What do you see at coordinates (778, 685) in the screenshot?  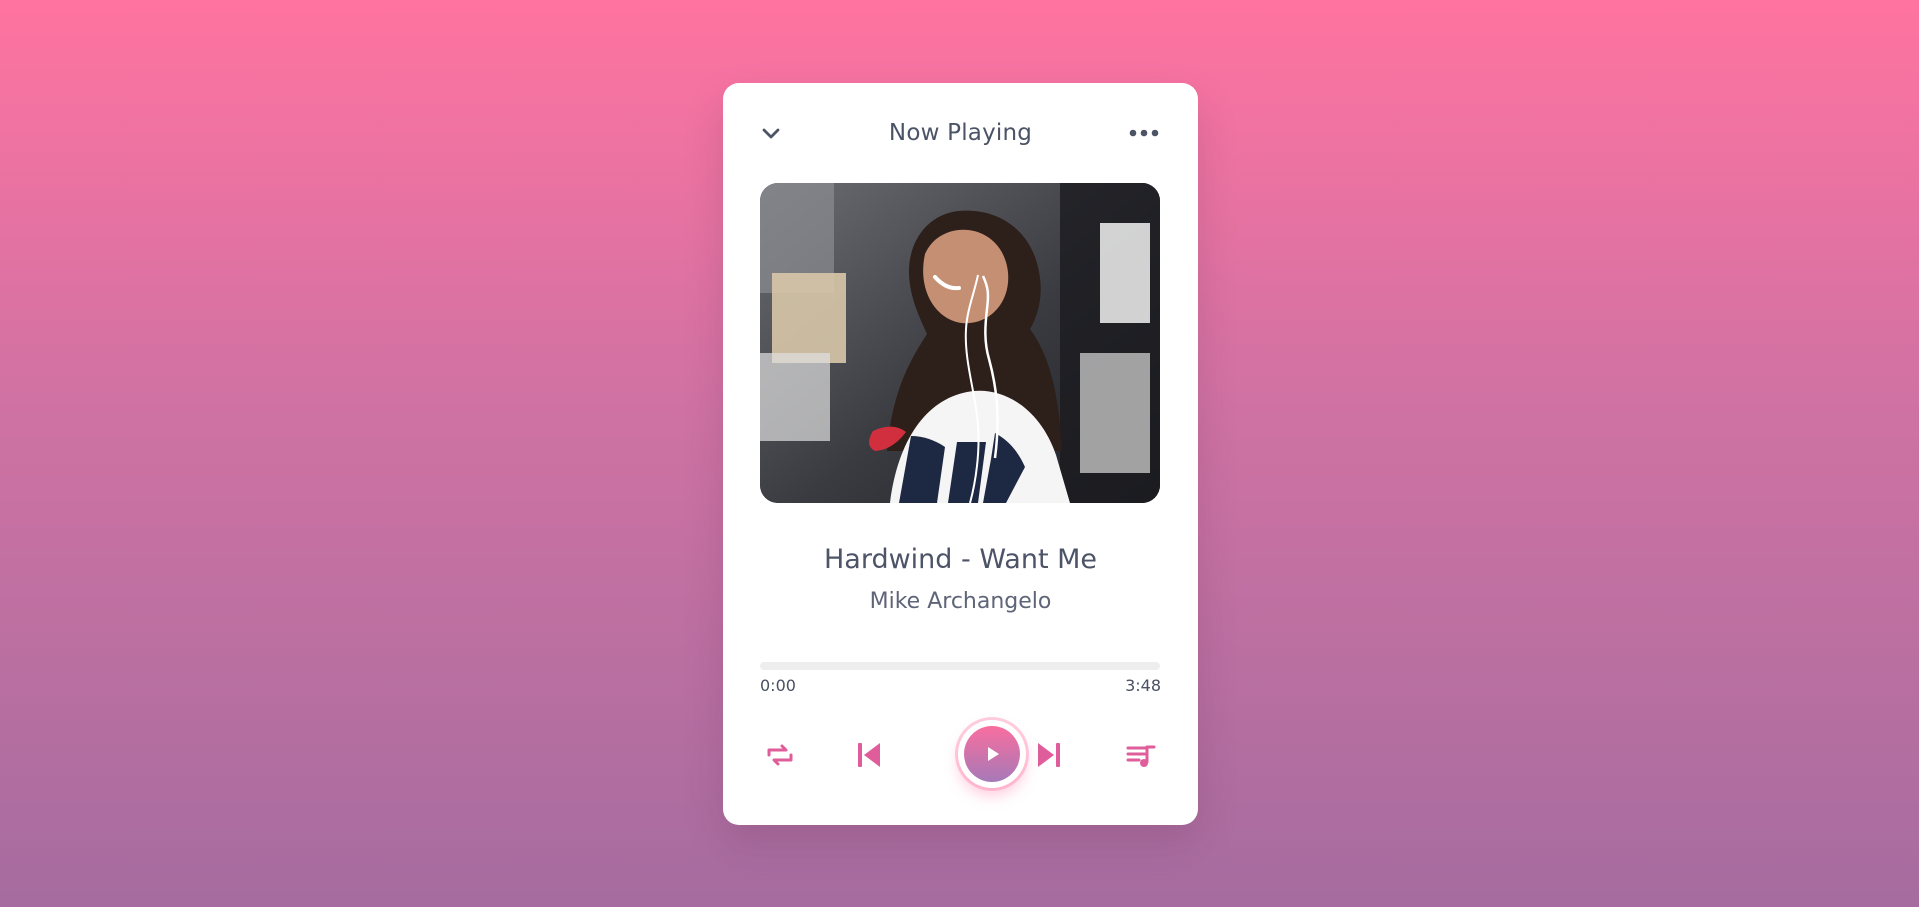 I see `current-time: 0:00` at bounding box center [778, 685].